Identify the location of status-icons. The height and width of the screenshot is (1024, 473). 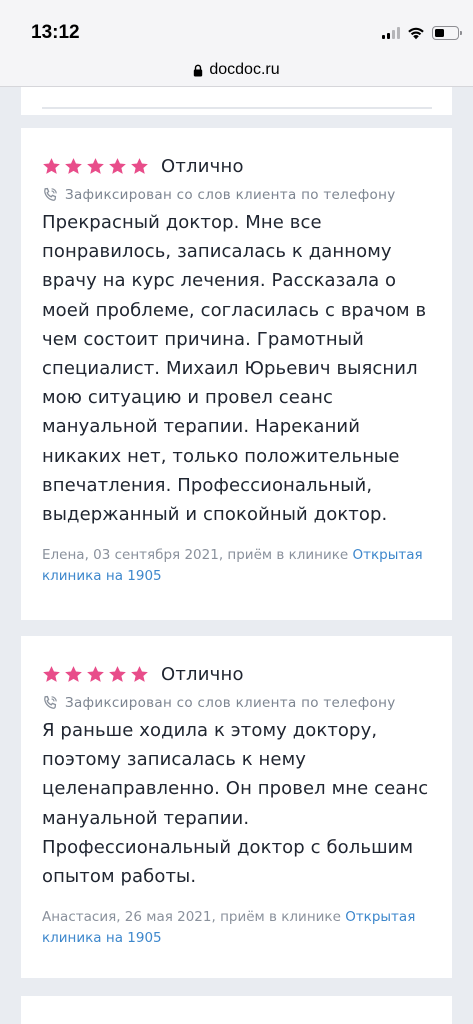
(422, 33).